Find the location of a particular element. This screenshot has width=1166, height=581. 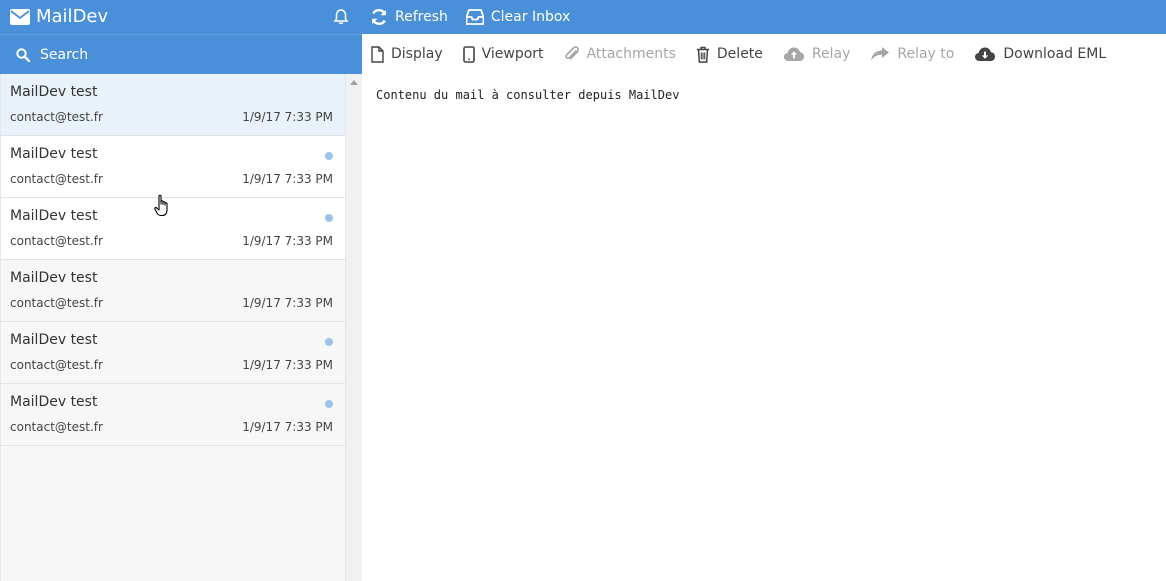

bell-icon is located at coordinates (341, 17).